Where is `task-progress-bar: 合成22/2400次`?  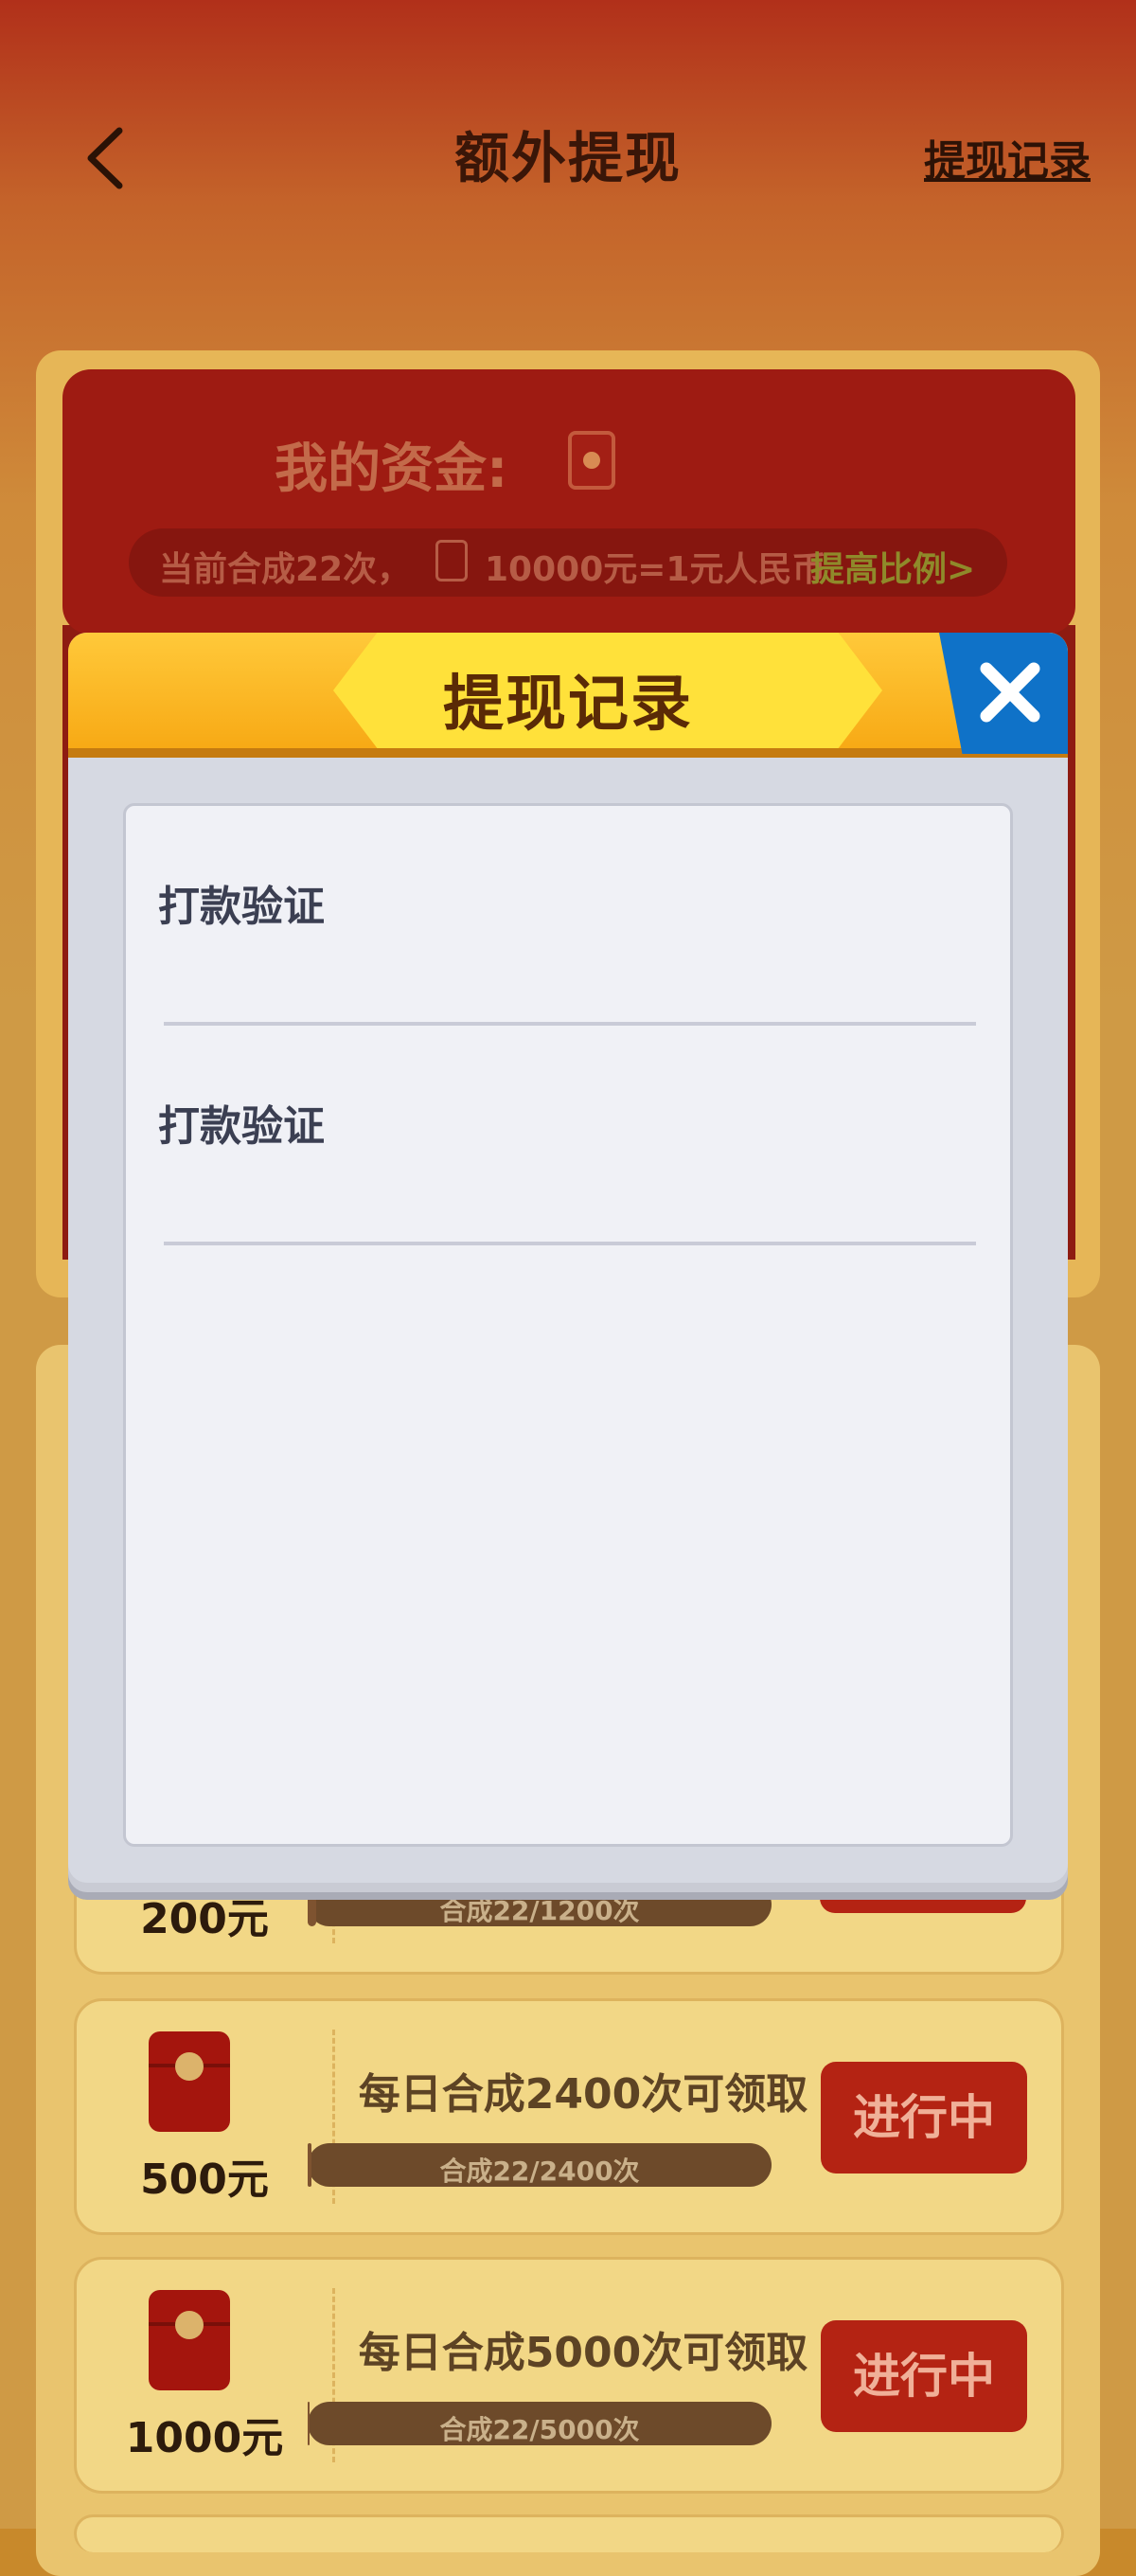
task-progress-bar: 合成22/2400次 is located at coordinates (540, 2165).